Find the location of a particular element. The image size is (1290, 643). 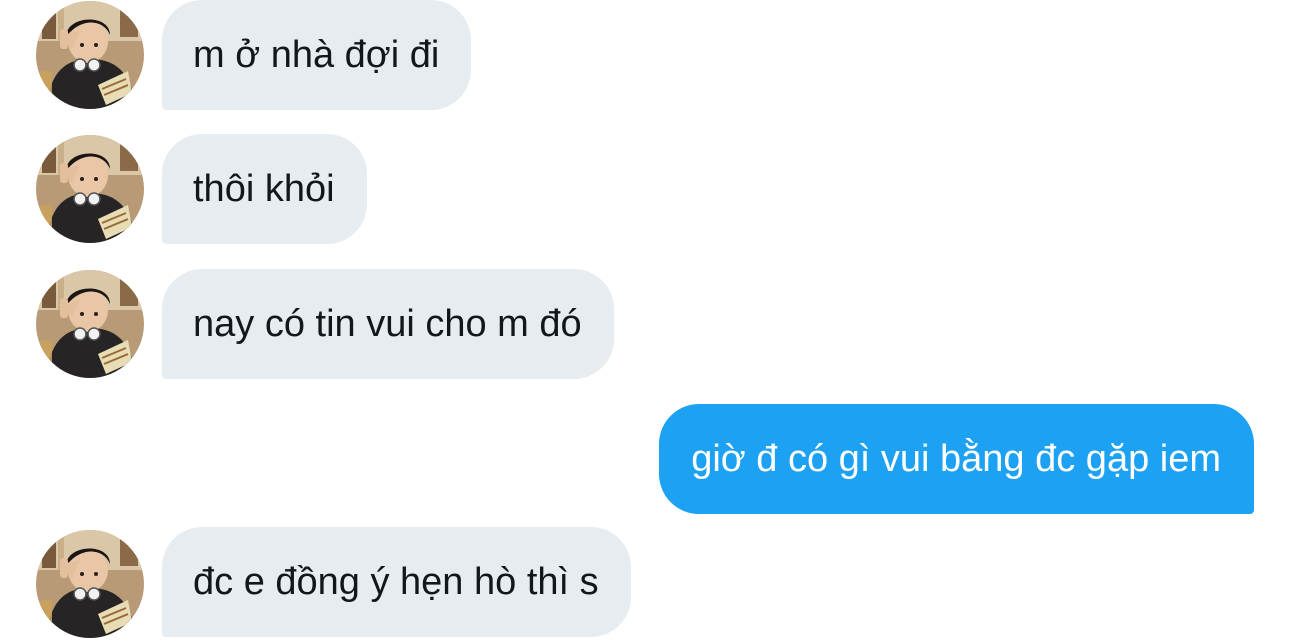

incoming-message-bubble: đc e đồng ý hẹn hò thì s is located at coordinates (396, 582).